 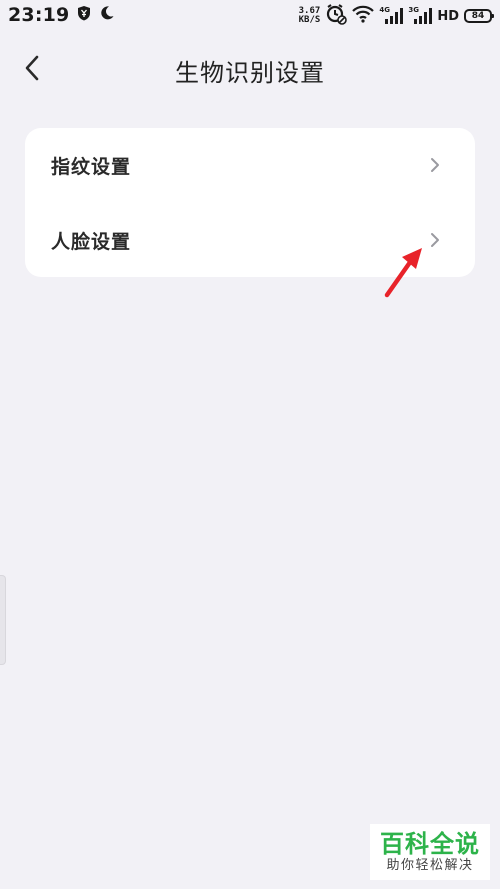 What do you see at coordinates (448, 16) in the screenshot?
I see `hd-voice-icon: HD` at bounding box center [448, 16].